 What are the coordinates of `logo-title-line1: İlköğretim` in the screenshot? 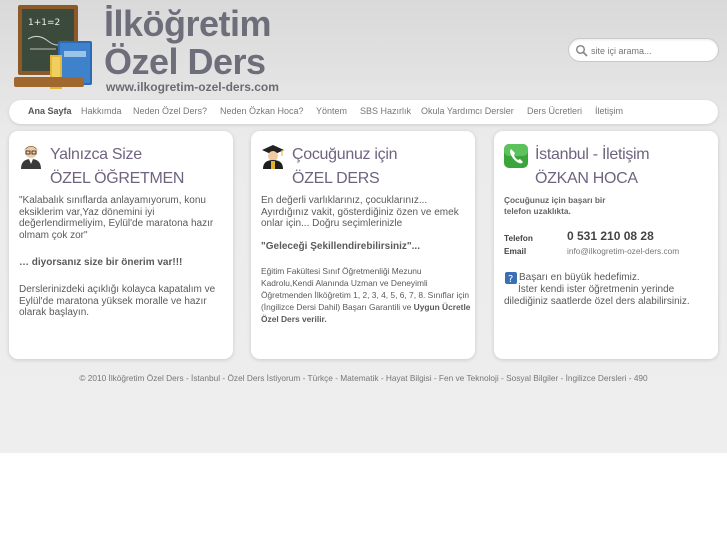 It's located at (188, 24).